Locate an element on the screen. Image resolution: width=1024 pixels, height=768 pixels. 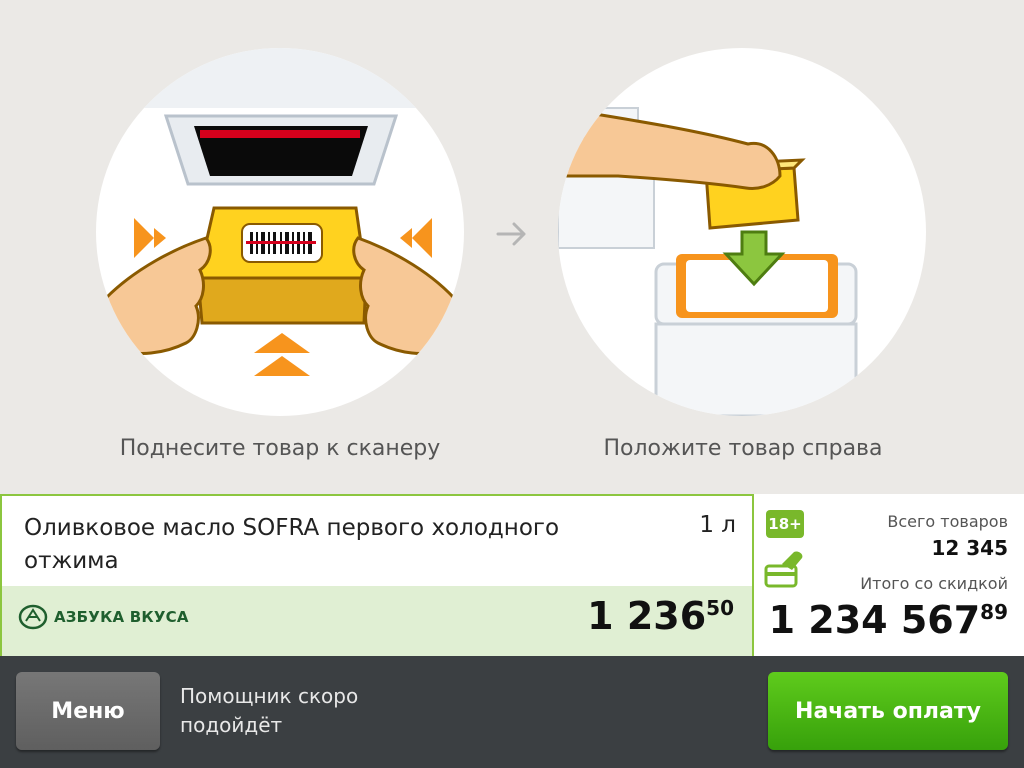
helper-status: Помощник скоро подойдёт is located at coordinates (269, 710).